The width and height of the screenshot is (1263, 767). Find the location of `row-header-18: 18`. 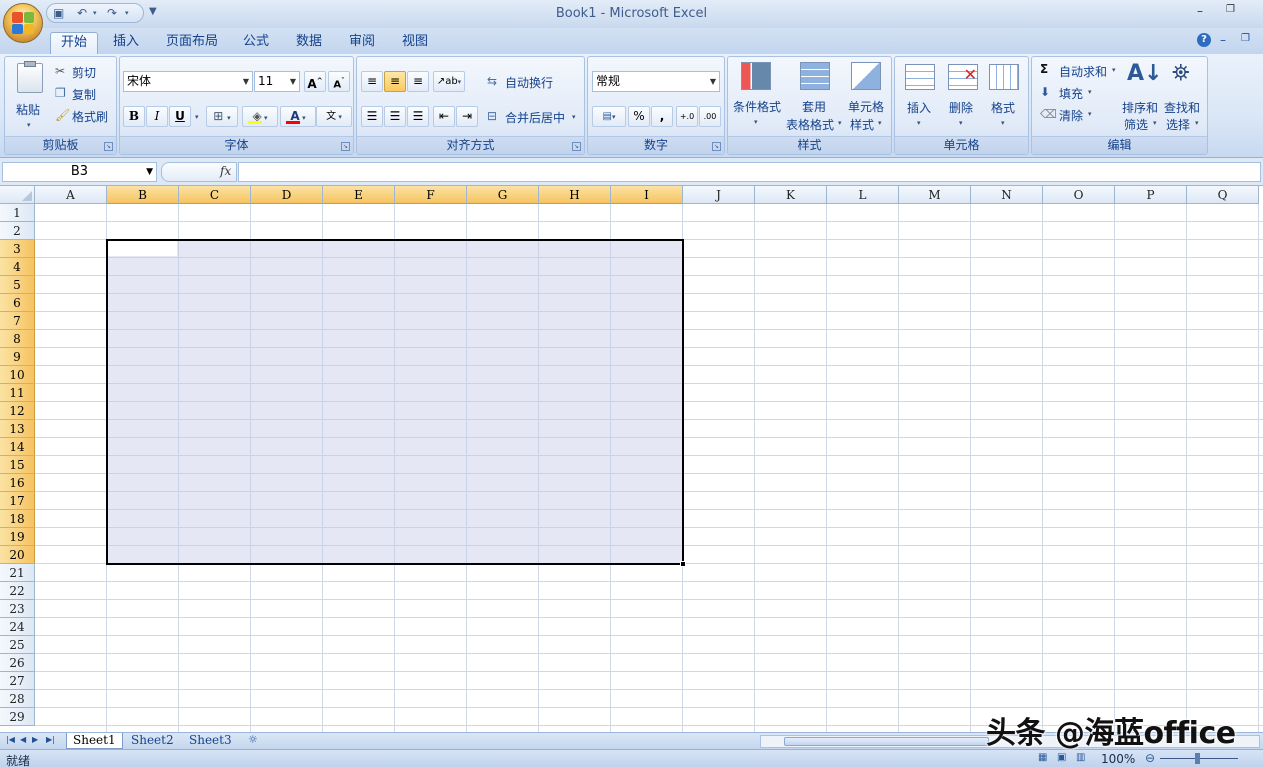

row-header-18: 18 is located at coordinates (17, 519).